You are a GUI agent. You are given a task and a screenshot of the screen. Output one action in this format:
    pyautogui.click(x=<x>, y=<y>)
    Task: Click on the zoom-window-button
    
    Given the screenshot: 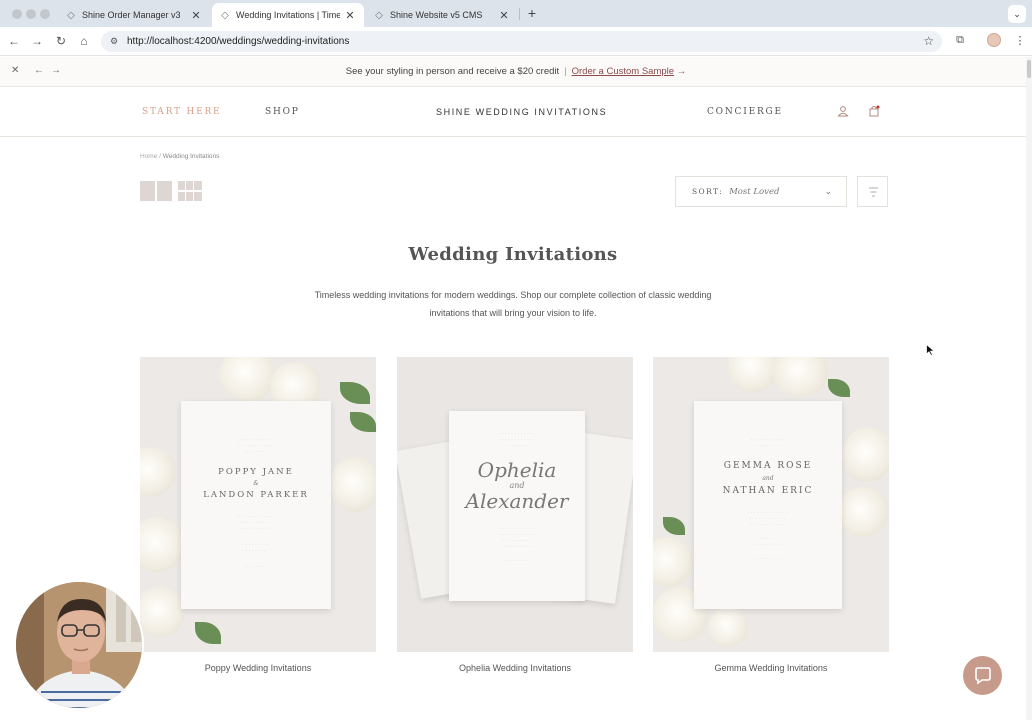 What is the action you would take?
    pyautogui.click(x=45, y=14)
    